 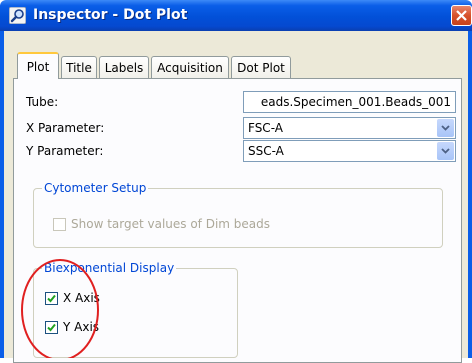 I want to click on tab-title: Title, so click(x=79, y=67).